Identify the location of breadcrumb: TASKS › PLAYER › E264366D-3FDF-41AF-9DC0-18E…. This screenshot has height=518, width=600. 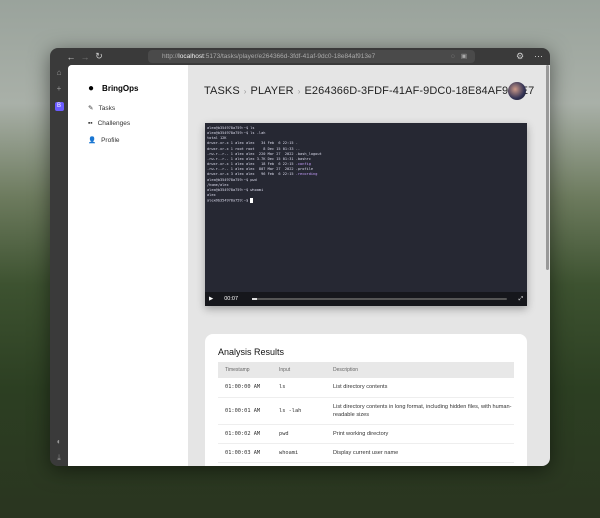
(369, 91).